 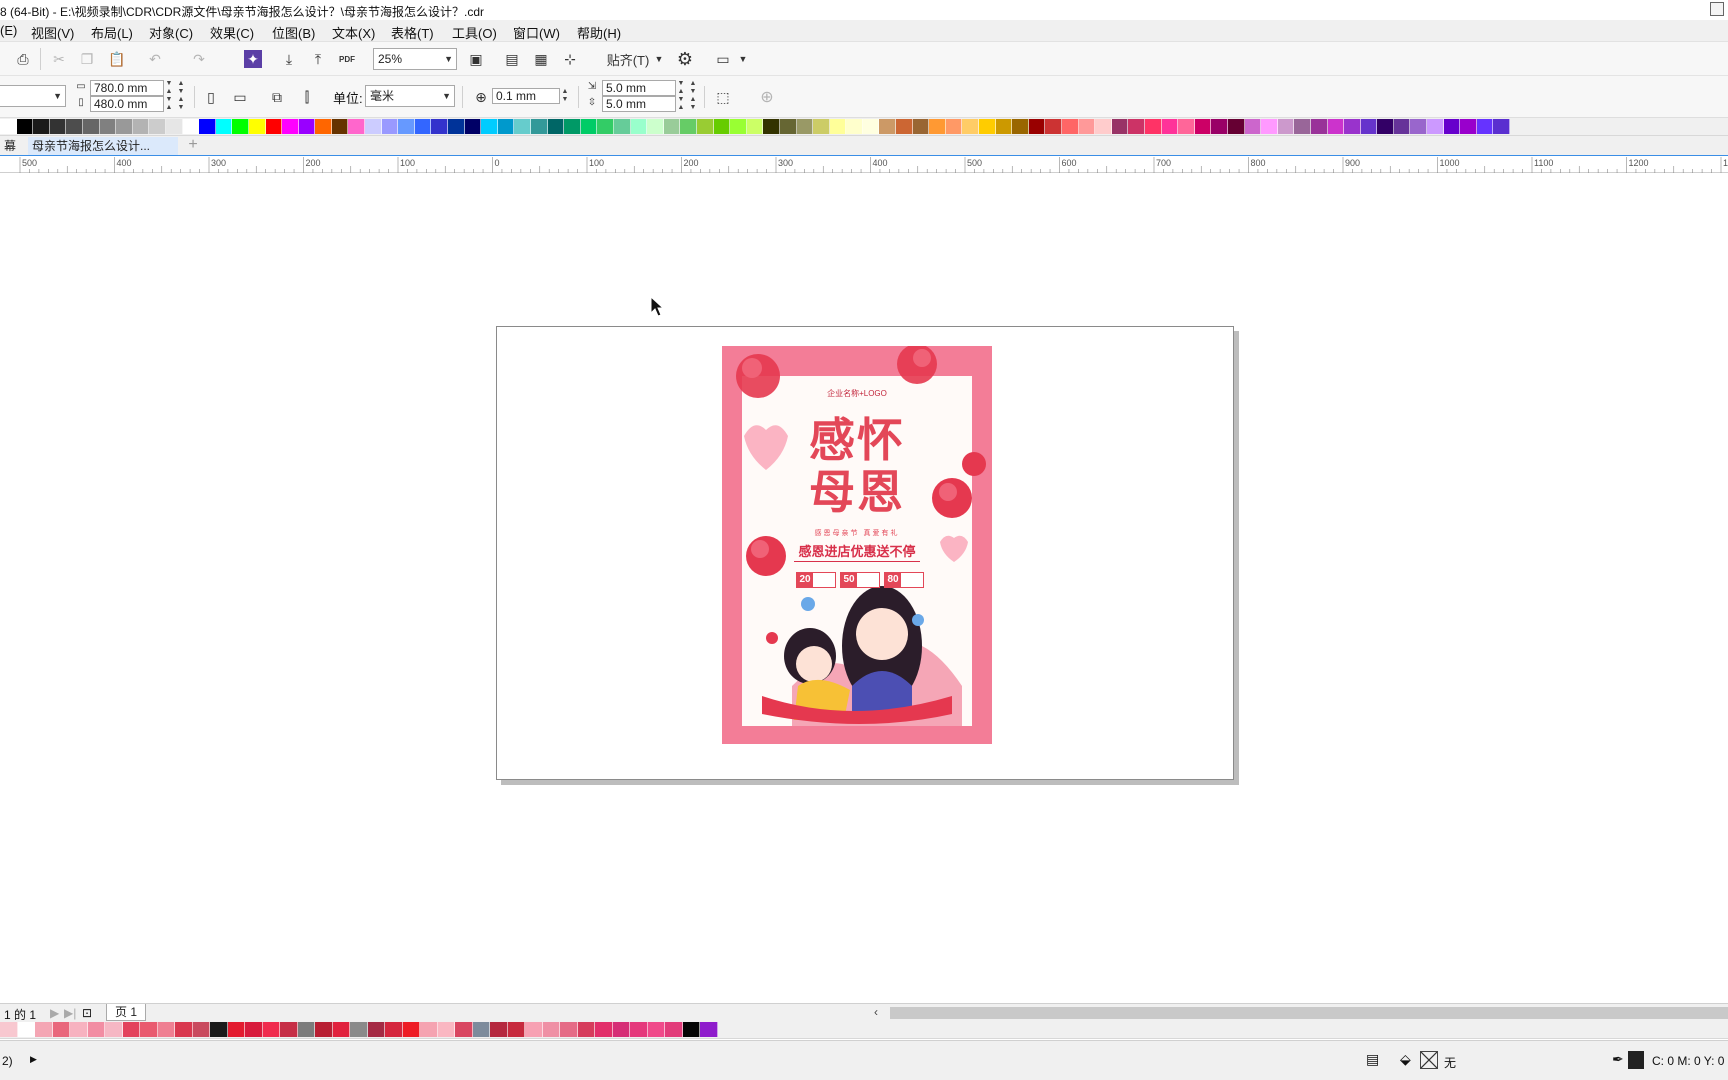 I want to click on scroll-left-icon: ‹, so click(x=876, y=1012).